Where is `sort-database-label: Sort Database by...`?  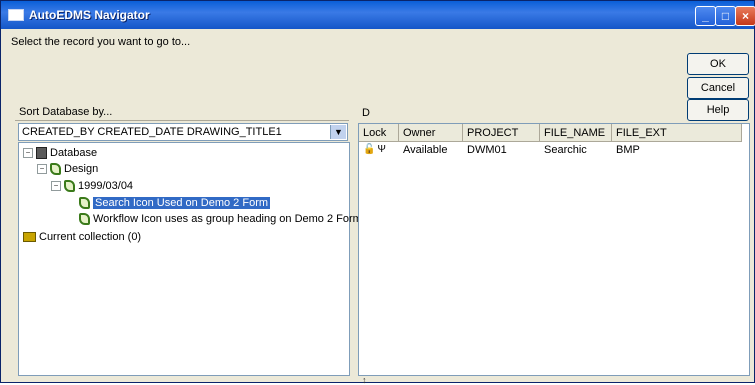 sort-database-label: Sort Database by... is located at coordinates (182, 112).